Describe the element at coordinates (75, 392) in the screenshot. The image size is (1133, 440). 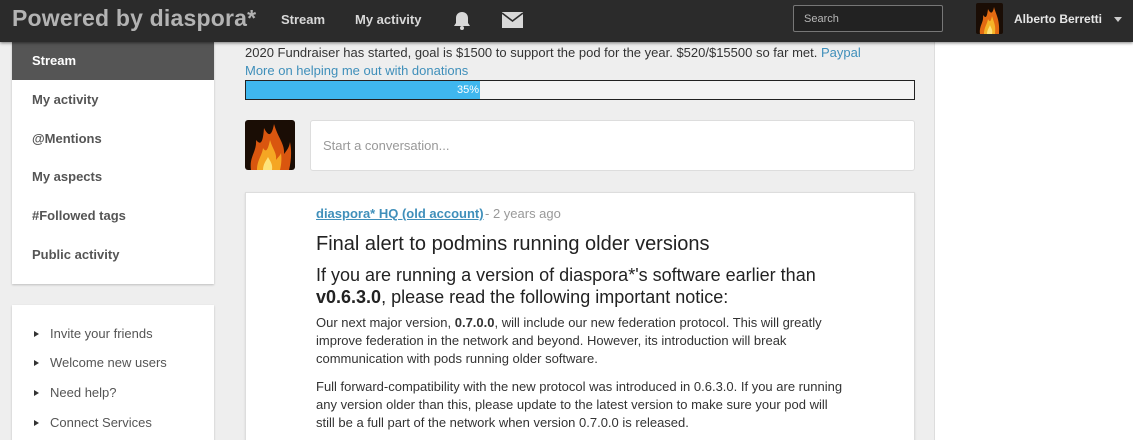
I see `info-item-help: Need help?` at that location.